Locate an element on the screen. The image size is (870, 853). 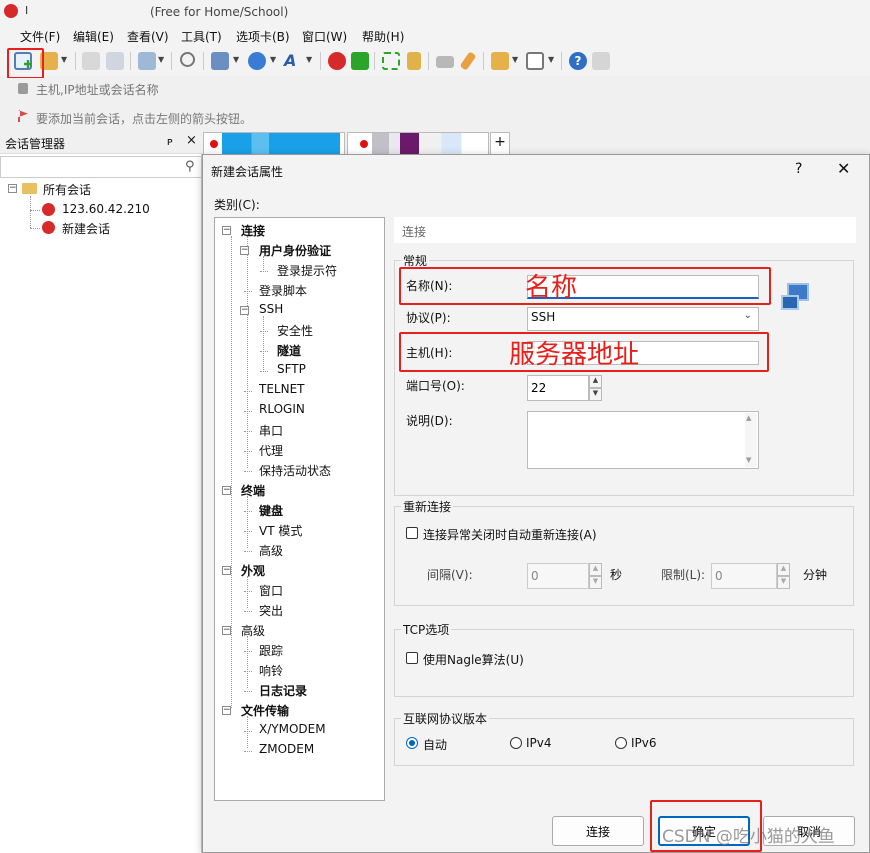
interval-spin-up: ▲ is located at coordinates (595, 569).